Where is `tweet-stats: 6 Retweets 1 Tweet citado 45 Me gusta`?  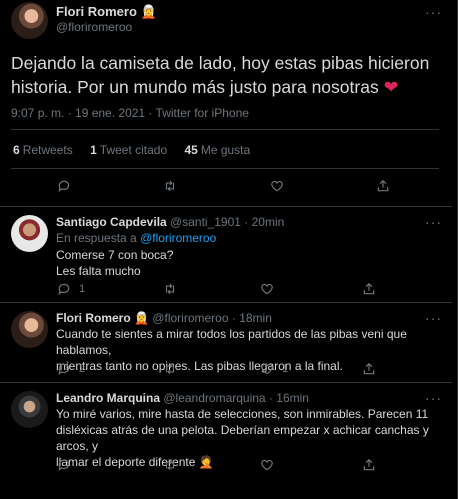 tweet-stats: 6 Retweets 1 Tweet citado 45 Me gusta is located at coordinates (138, 150).